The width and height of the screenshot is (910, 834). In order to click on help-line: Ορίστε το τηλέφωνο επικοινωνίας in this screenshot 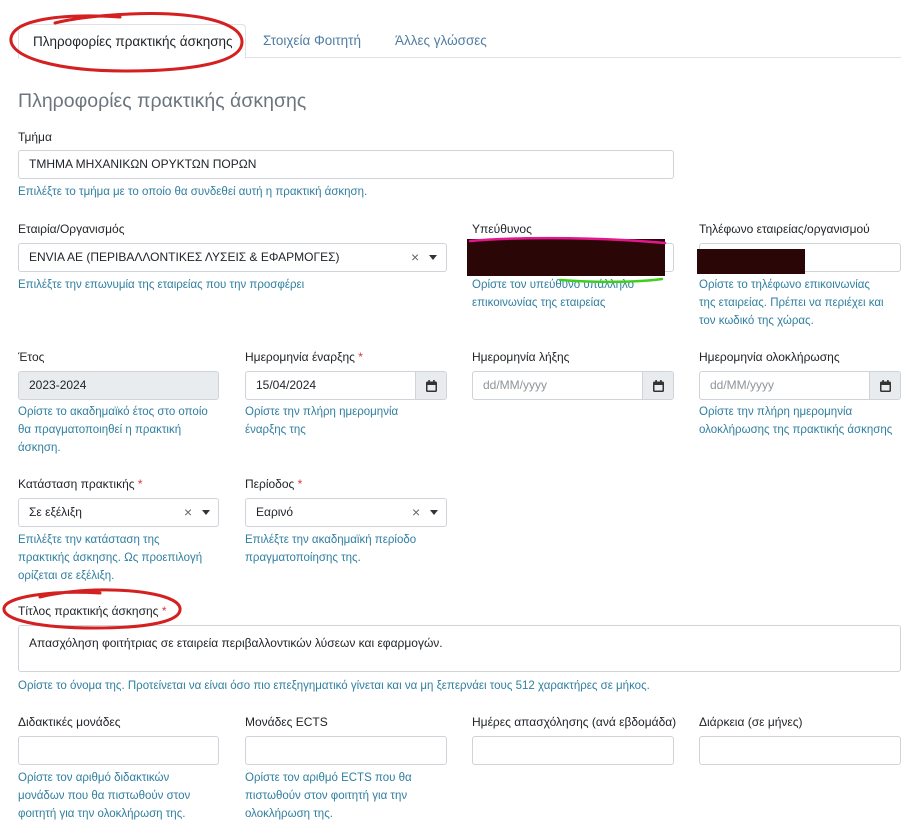, I will do `click(784, 285)`.